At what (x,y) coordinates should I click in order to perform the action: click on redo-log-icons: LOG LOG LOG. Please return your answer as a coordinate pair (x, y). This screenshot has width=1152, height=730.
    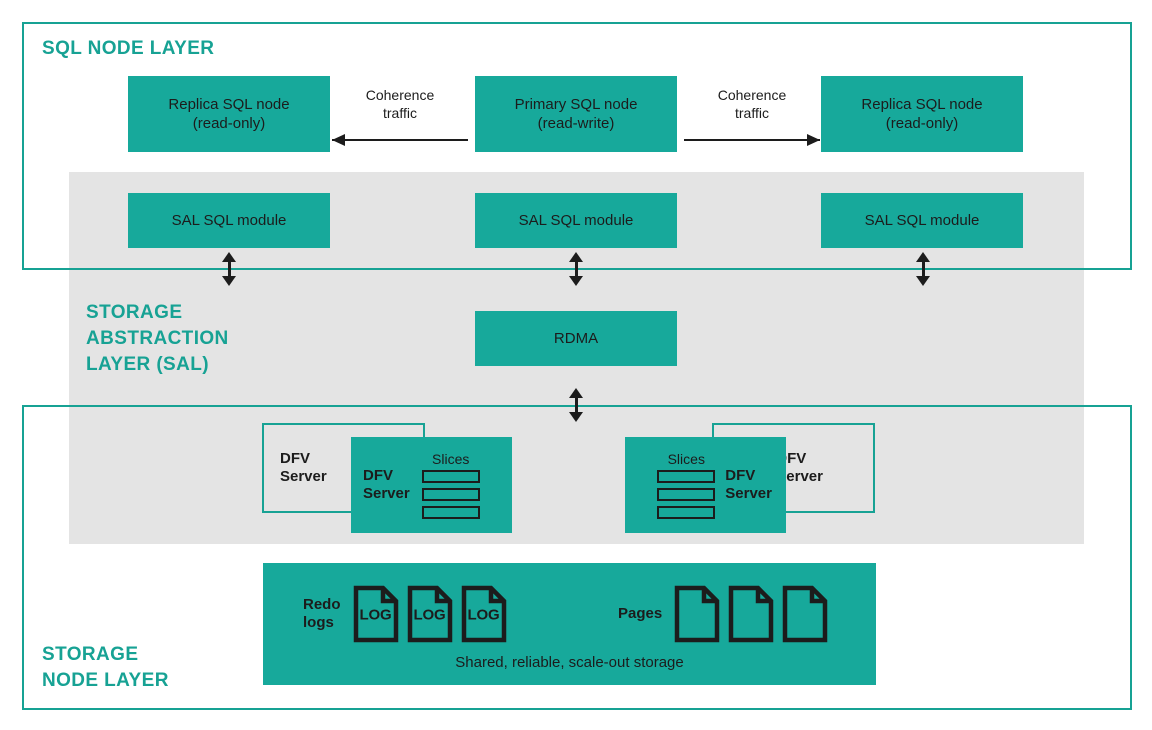
    Looking at the image, I should click on (430, 614).